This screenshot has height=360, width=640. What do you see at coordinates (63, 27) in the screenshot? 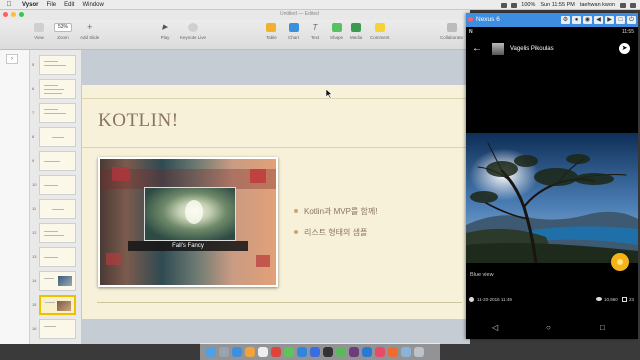
I see `zoom-value: 53%` at bounding box center [63, 27].